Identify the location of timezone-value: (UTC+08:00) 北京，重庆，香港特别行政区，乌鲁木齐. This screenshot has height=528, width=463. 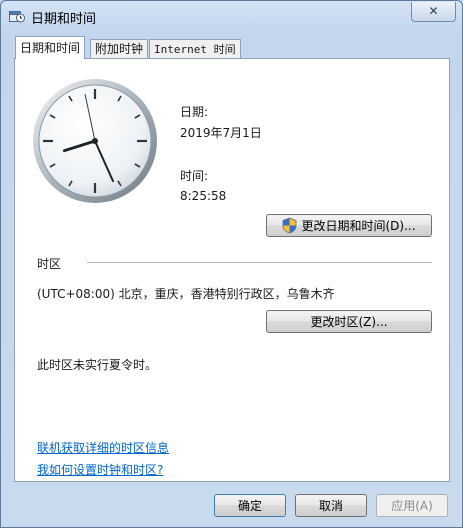
(186, 294).